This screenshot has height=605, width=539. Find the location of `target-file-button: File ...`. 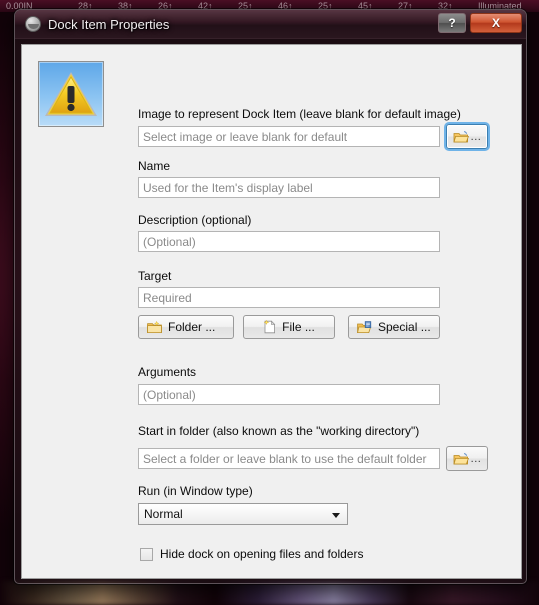

target-file-button: File ... is located at coordinates (289, 327).